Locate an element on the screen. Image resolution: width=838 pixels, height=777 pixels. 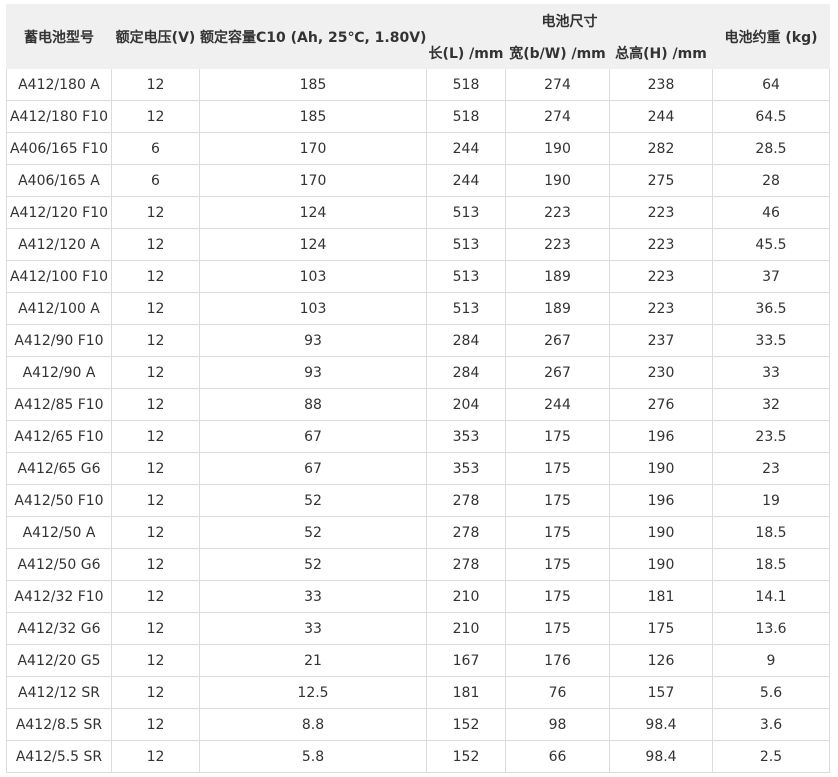
cell-length: 152 is located at coordinates (466, 756).